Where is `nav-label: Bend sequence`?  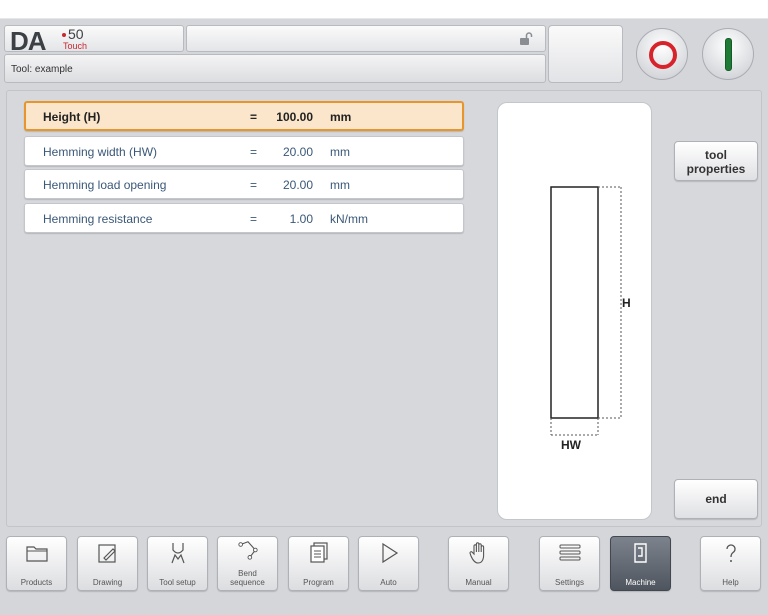
nav-label: Bend sequence is located at coordinates (247, 578).